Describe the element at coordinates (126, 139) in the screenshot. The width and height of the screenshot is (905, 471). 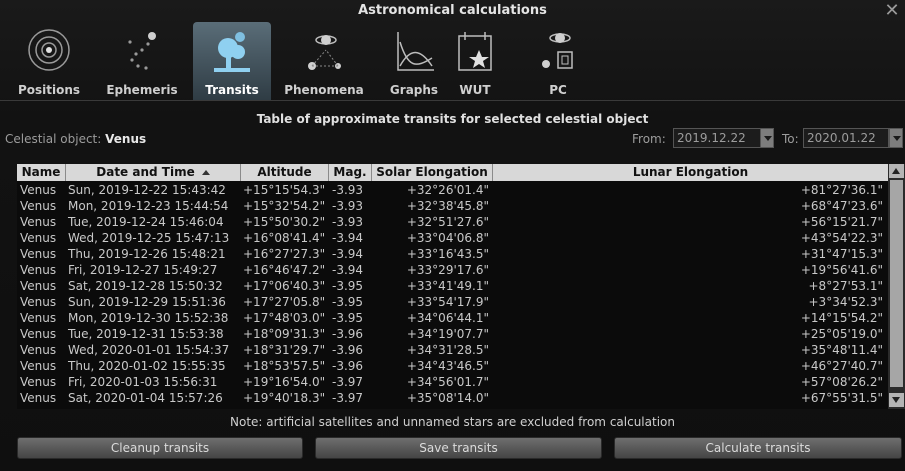
I see `celestial-object-value: Venus` at that location.